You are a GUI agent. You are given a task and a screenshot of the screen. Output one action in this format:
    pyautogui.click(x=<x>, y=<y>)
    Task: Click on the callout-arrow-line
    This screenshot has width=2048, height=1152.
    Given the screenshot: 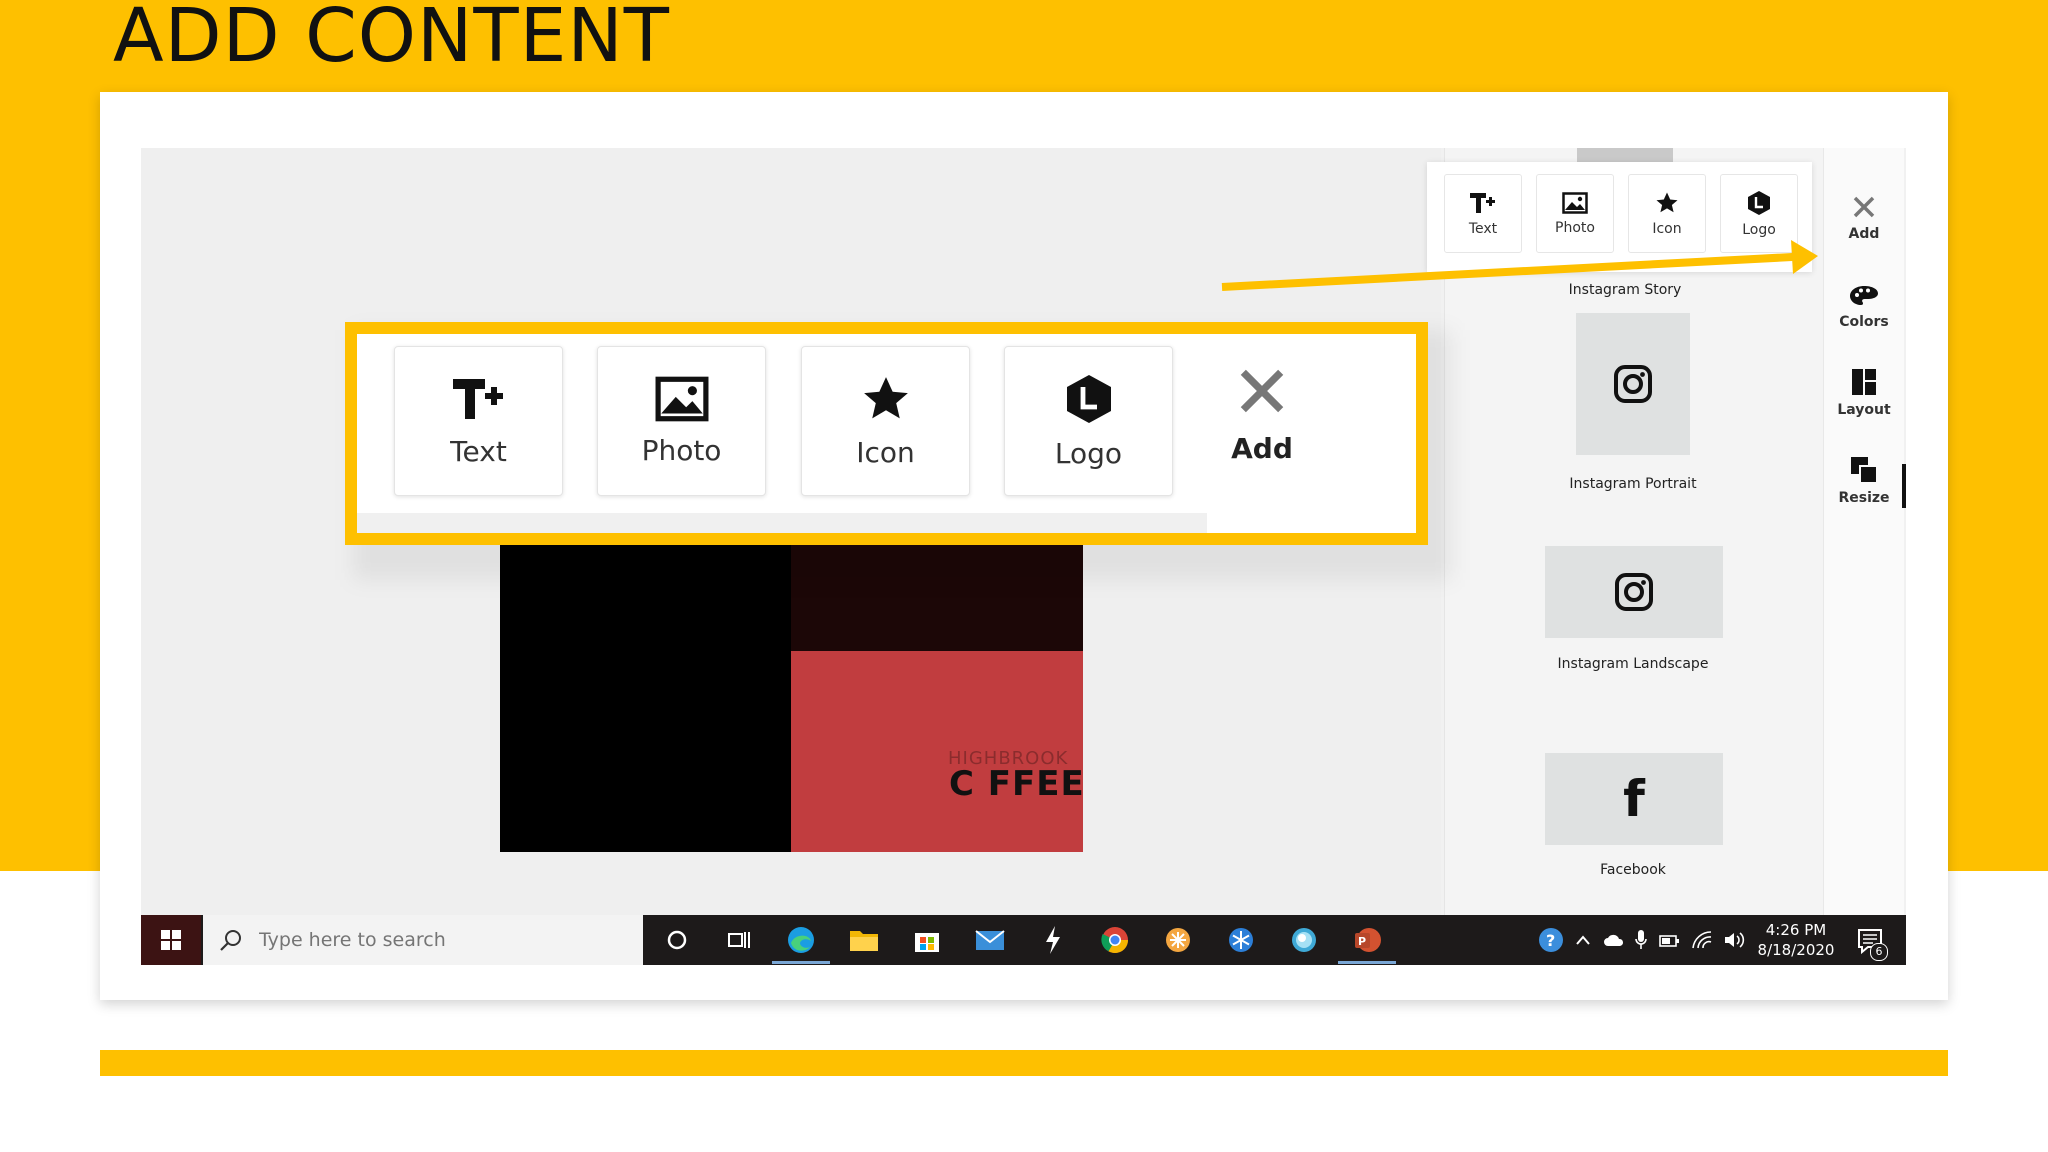 What is the action you would take?
    pyautogui.click(x=1516, y=271)
    